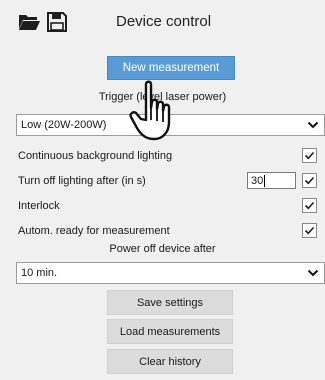  I want to click on text-caret, so click(265, 180).